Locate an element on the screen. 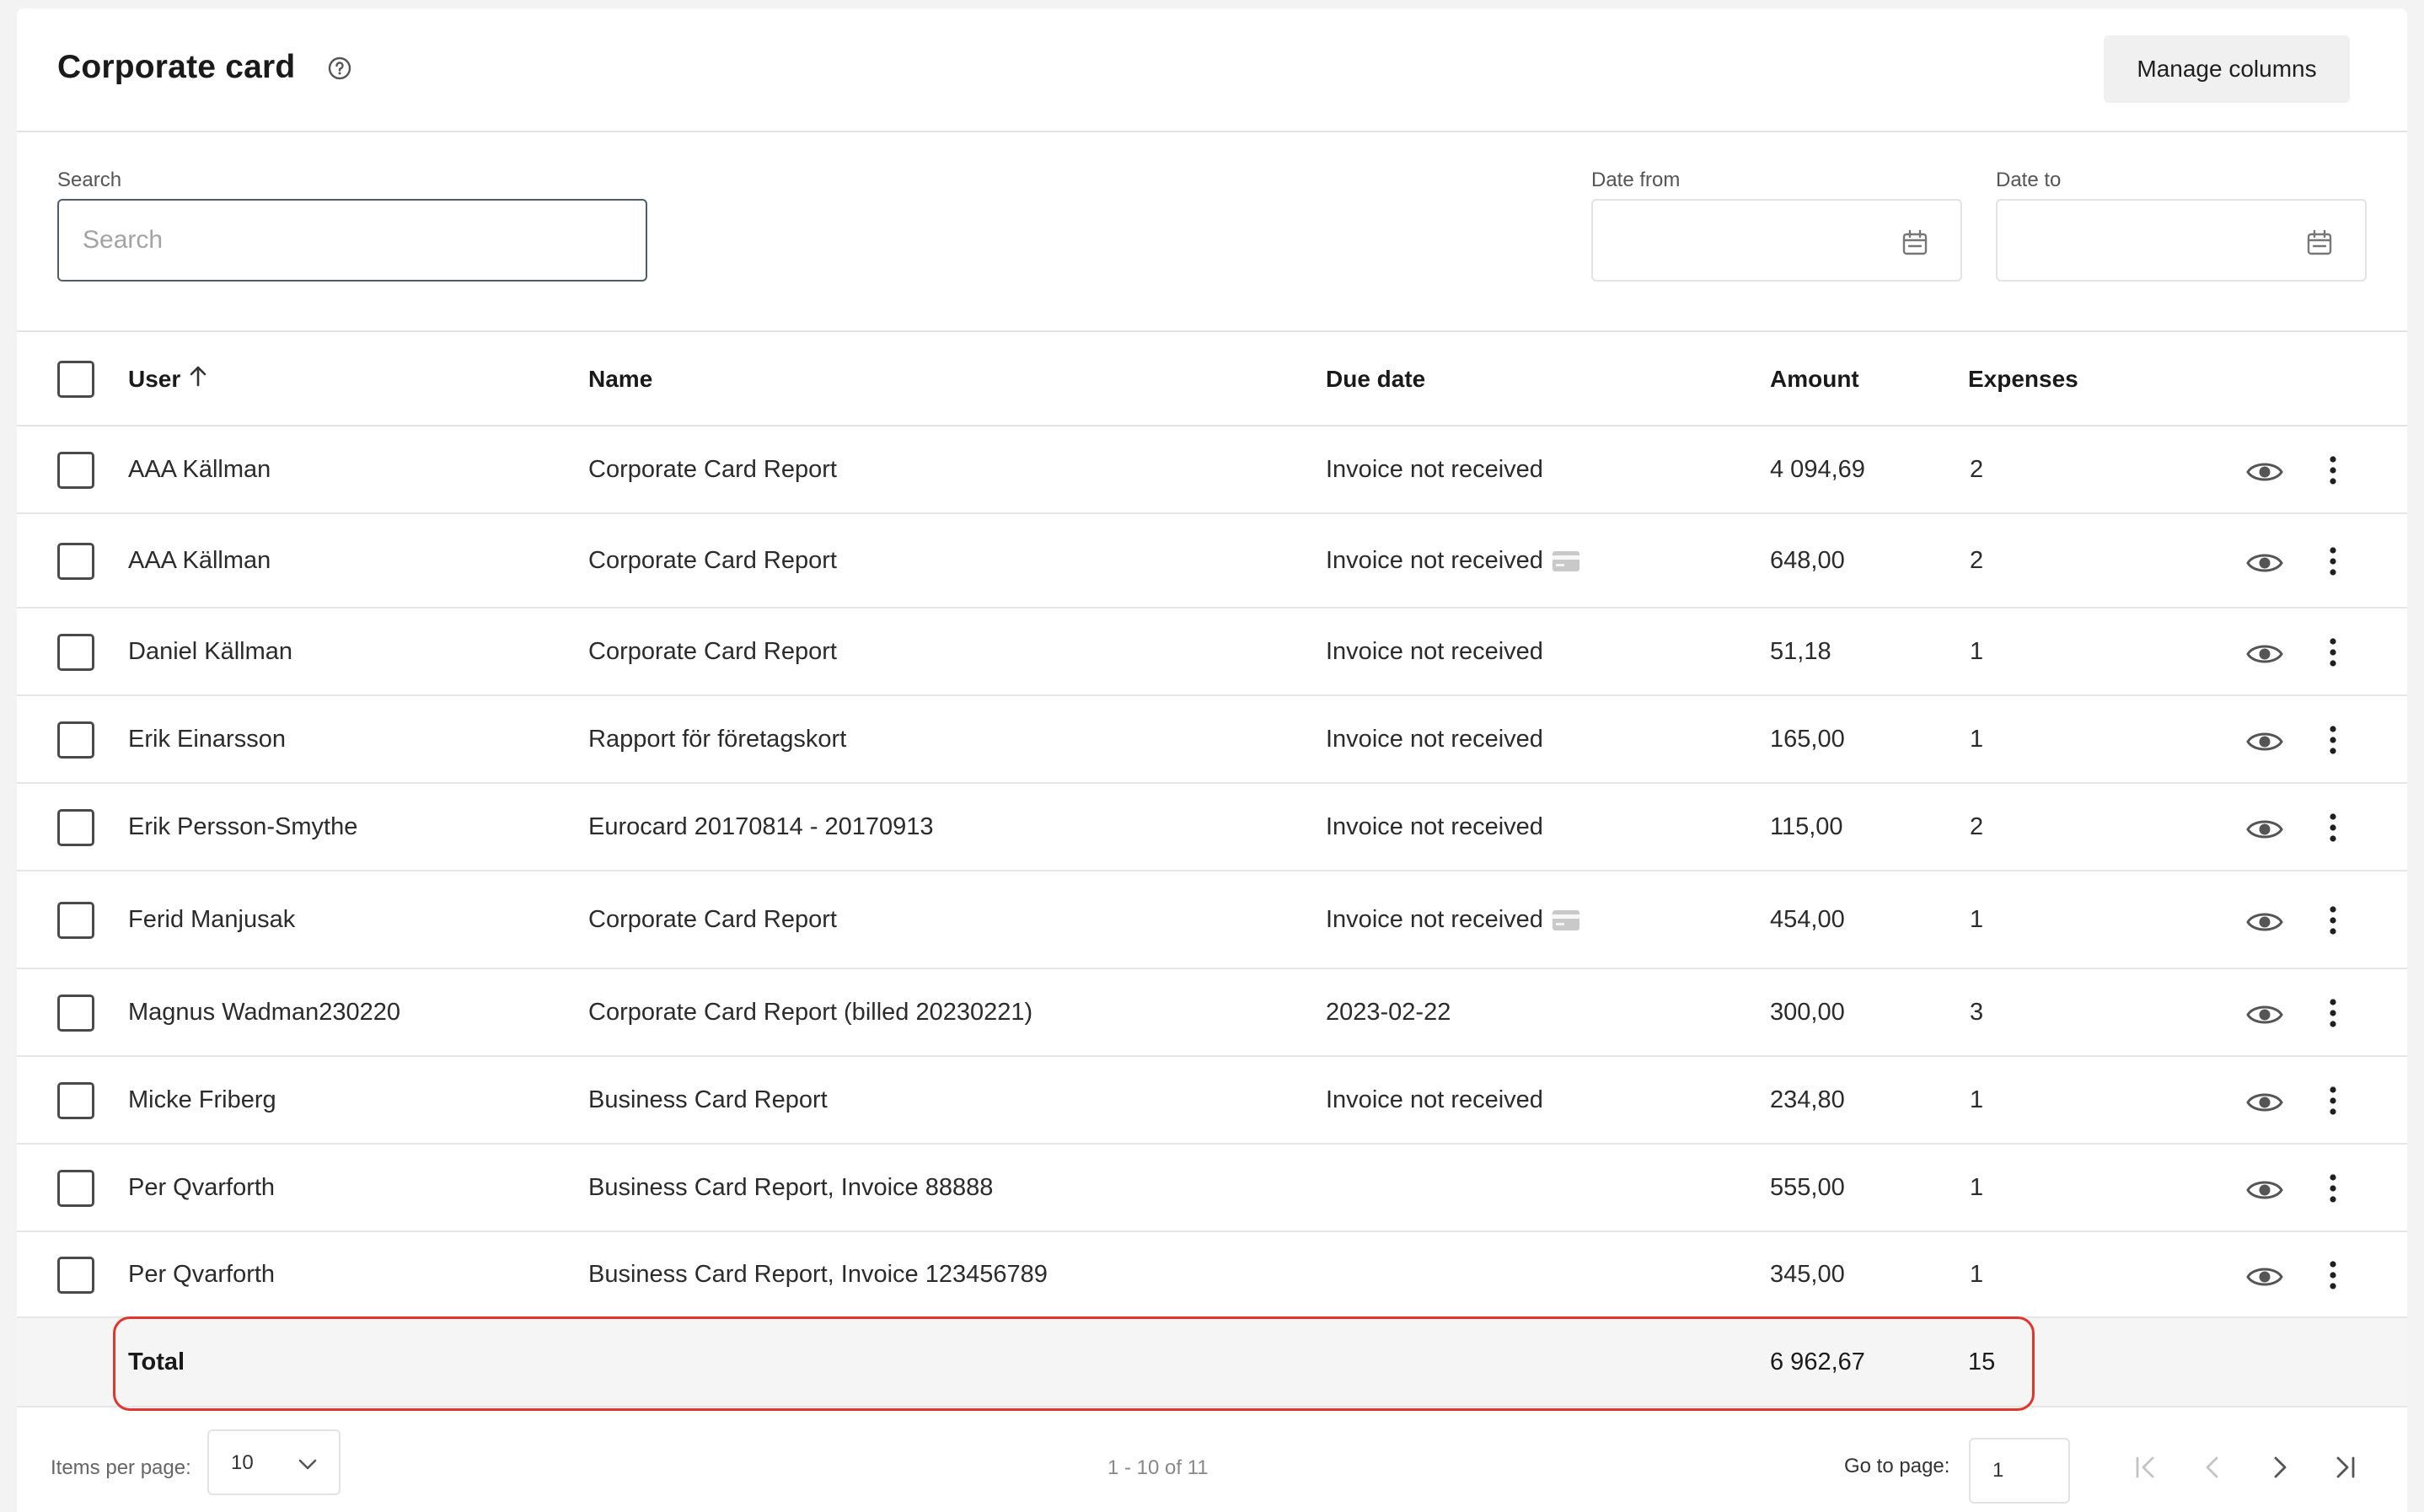  total-expenses: 15 is located at coordinates (1982, 1361).